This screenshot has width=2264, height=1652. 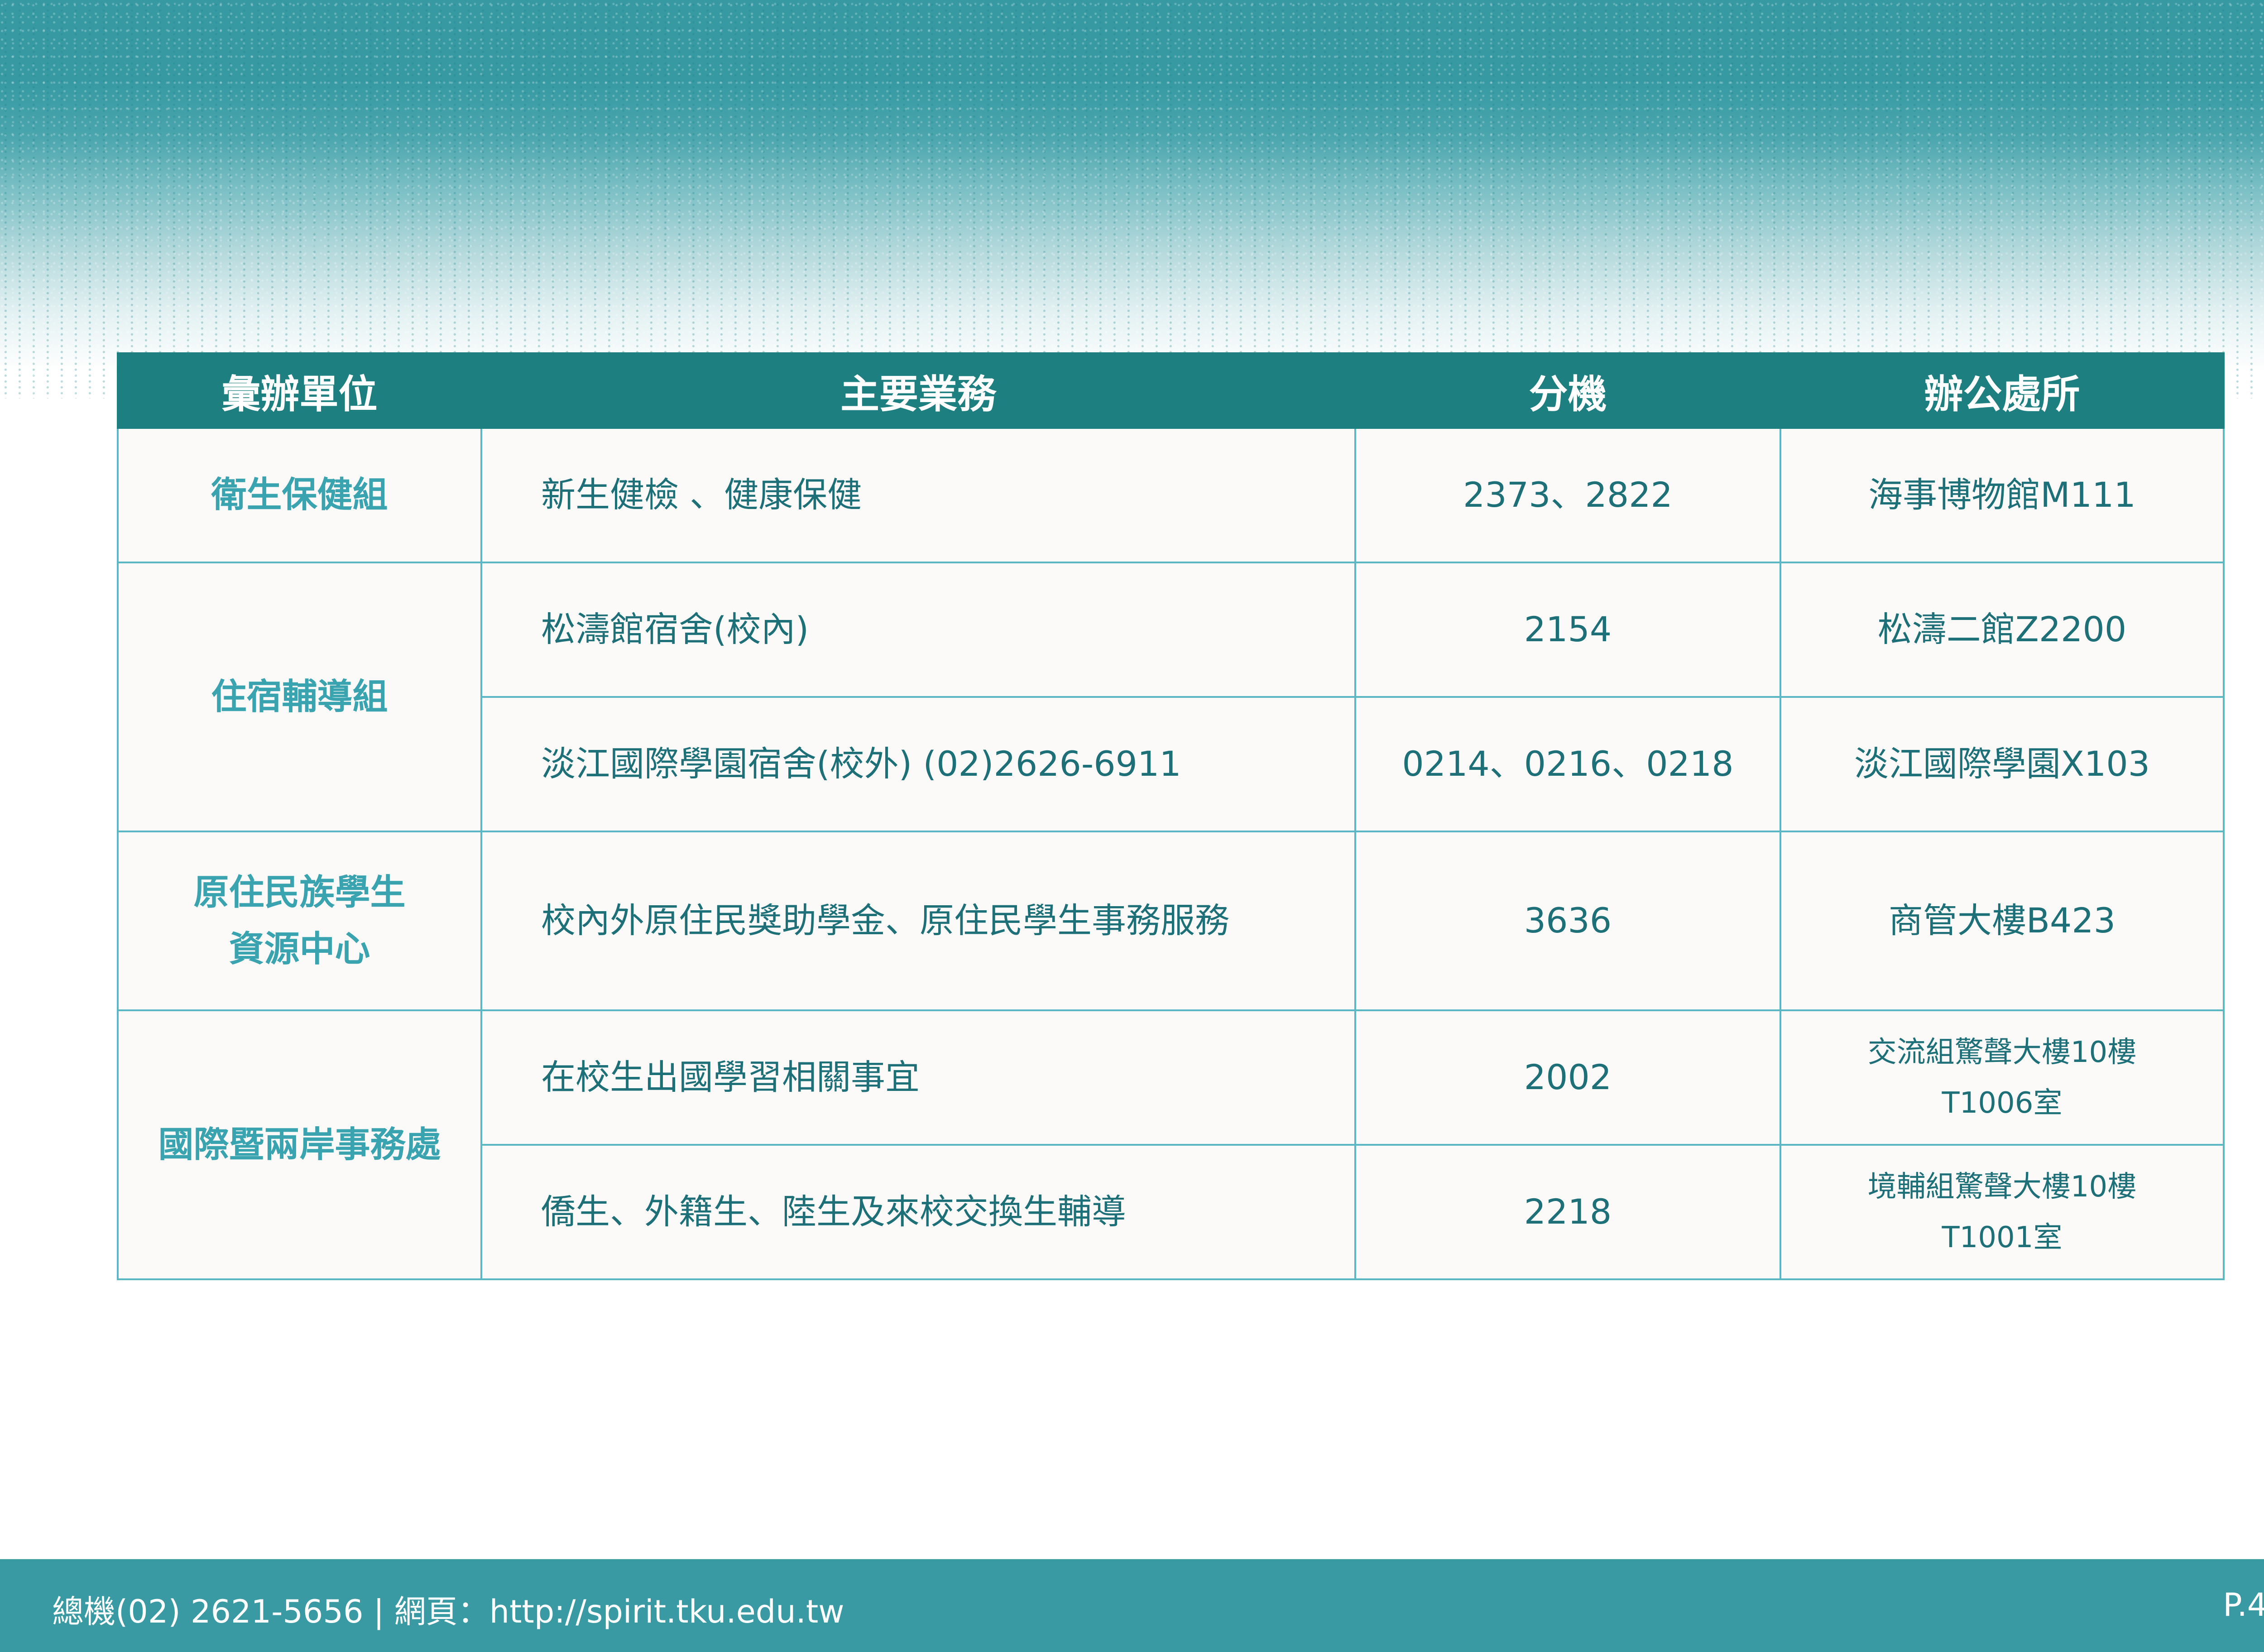 I want to click on task-cell: 僑生、外籍生、陸生及來校交換生輔導, so click(x=918, y=1212).